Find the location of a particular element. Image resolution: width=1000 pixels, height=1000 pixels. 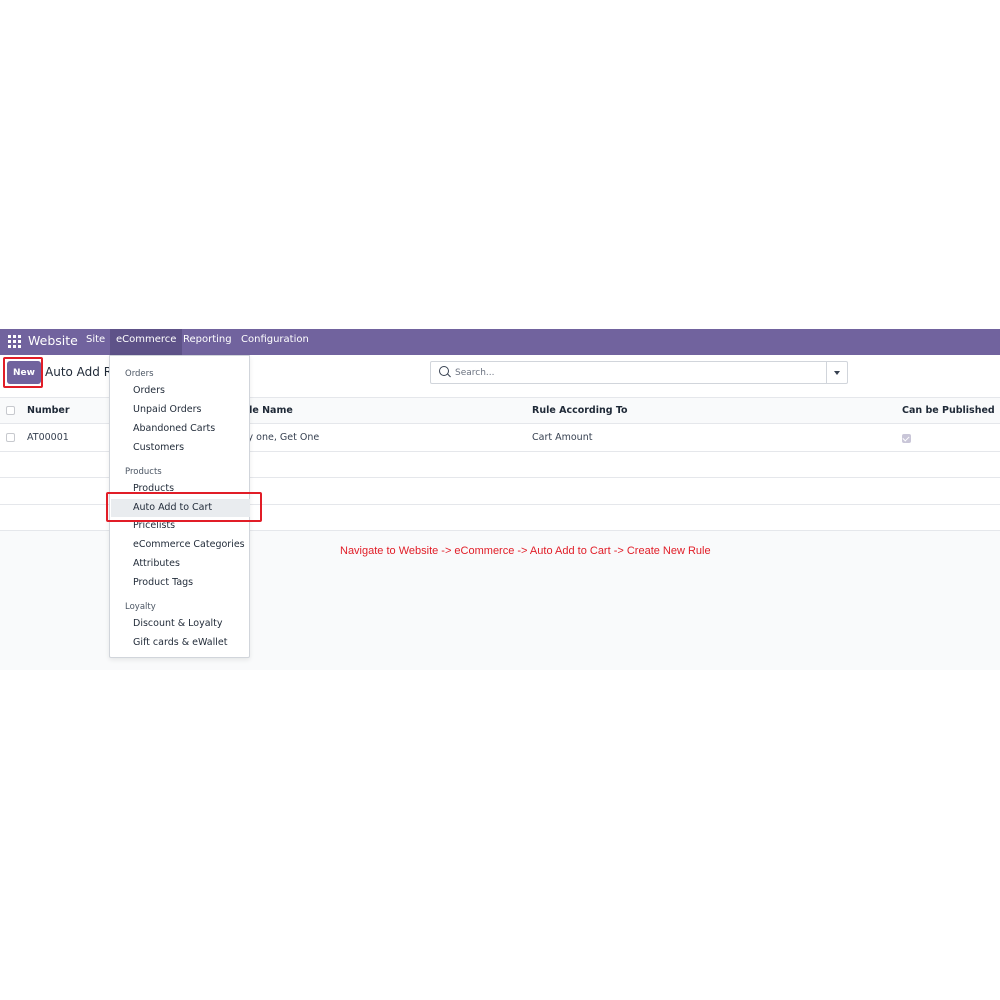

section-header-products: Products is located at coordinates (143, 472).